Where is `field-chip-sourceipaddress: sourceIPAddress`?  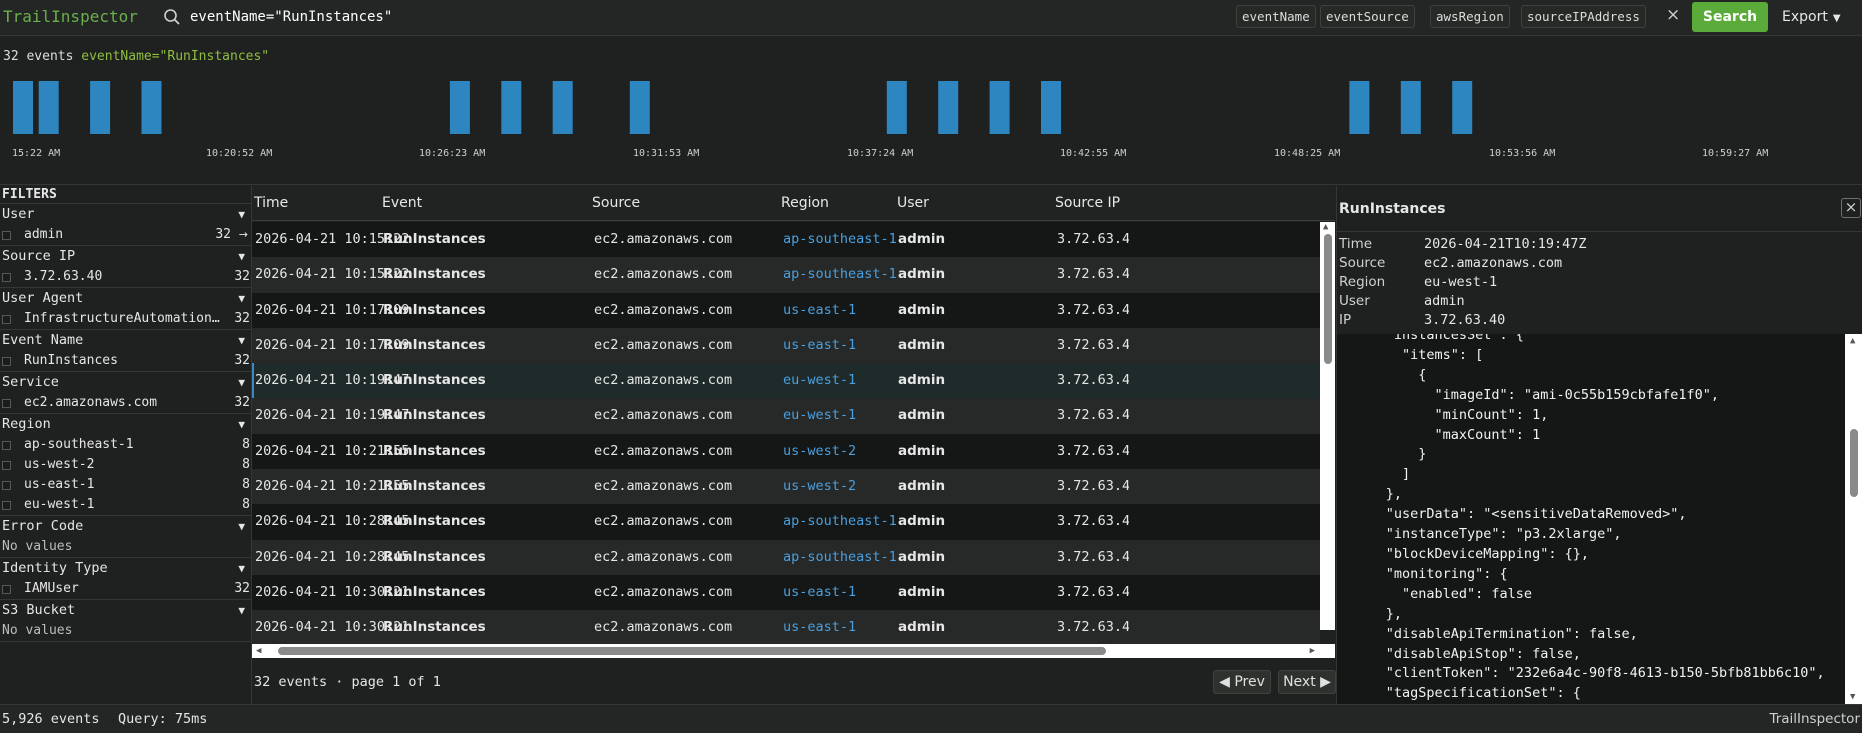
field-chip-sourceipaddress: sourceIPAddress is located at coordinates (1583, 16).